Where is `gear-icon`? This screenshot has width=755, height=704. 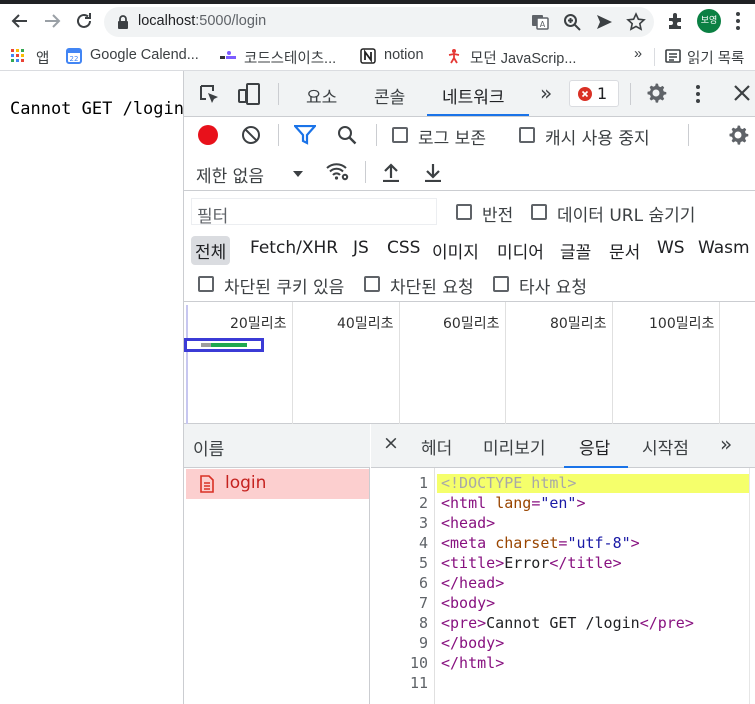 gear-icon is located at coordinates (657, 93).